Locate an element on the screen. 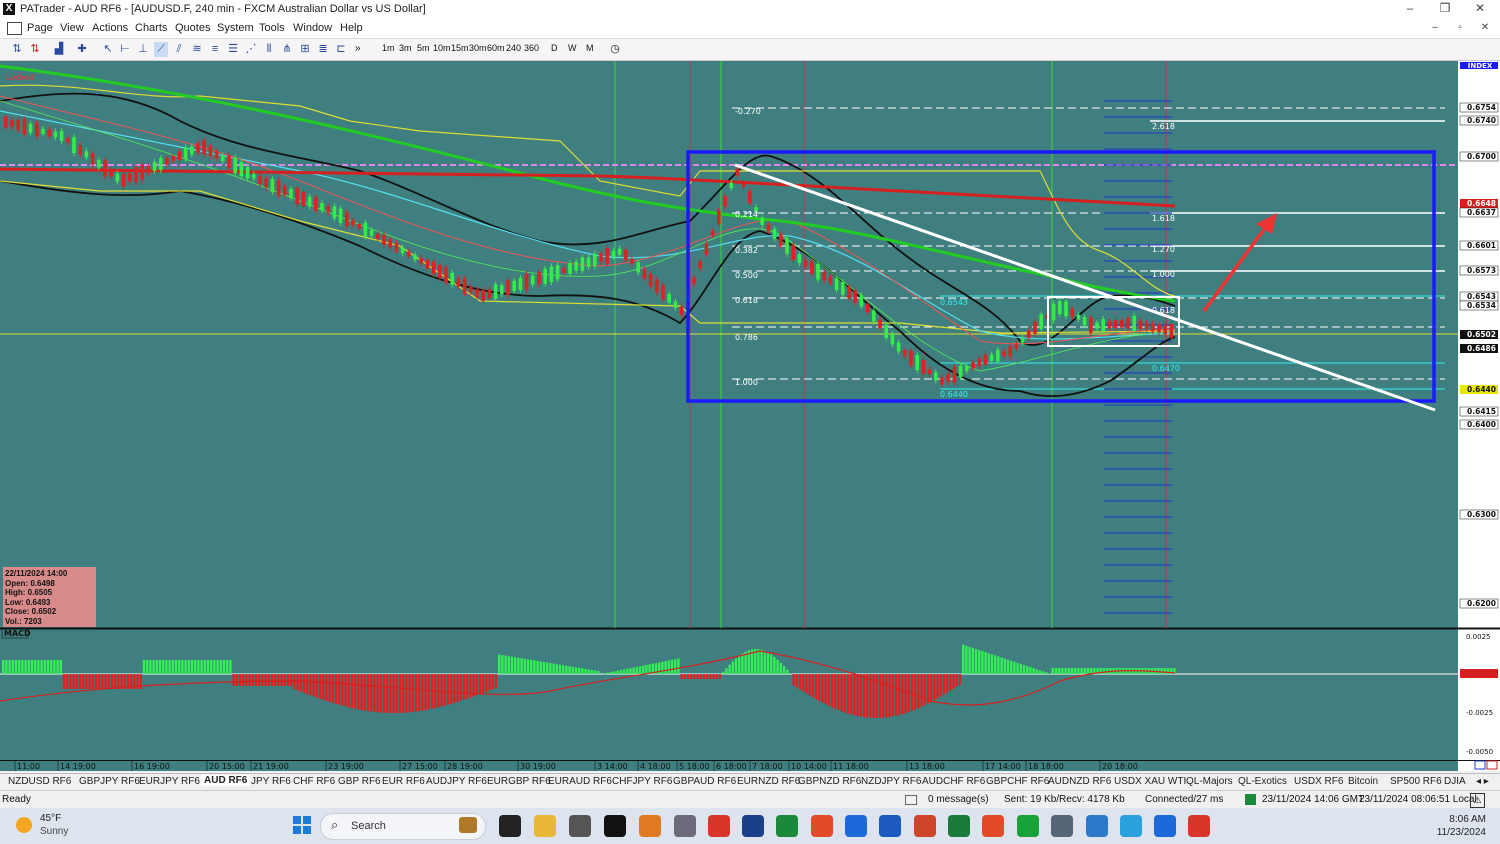 Image resolution: width=1500 pixels, height=844 pixels. fib-arc-icon: ⋰ is located at coordinates (251, 49).